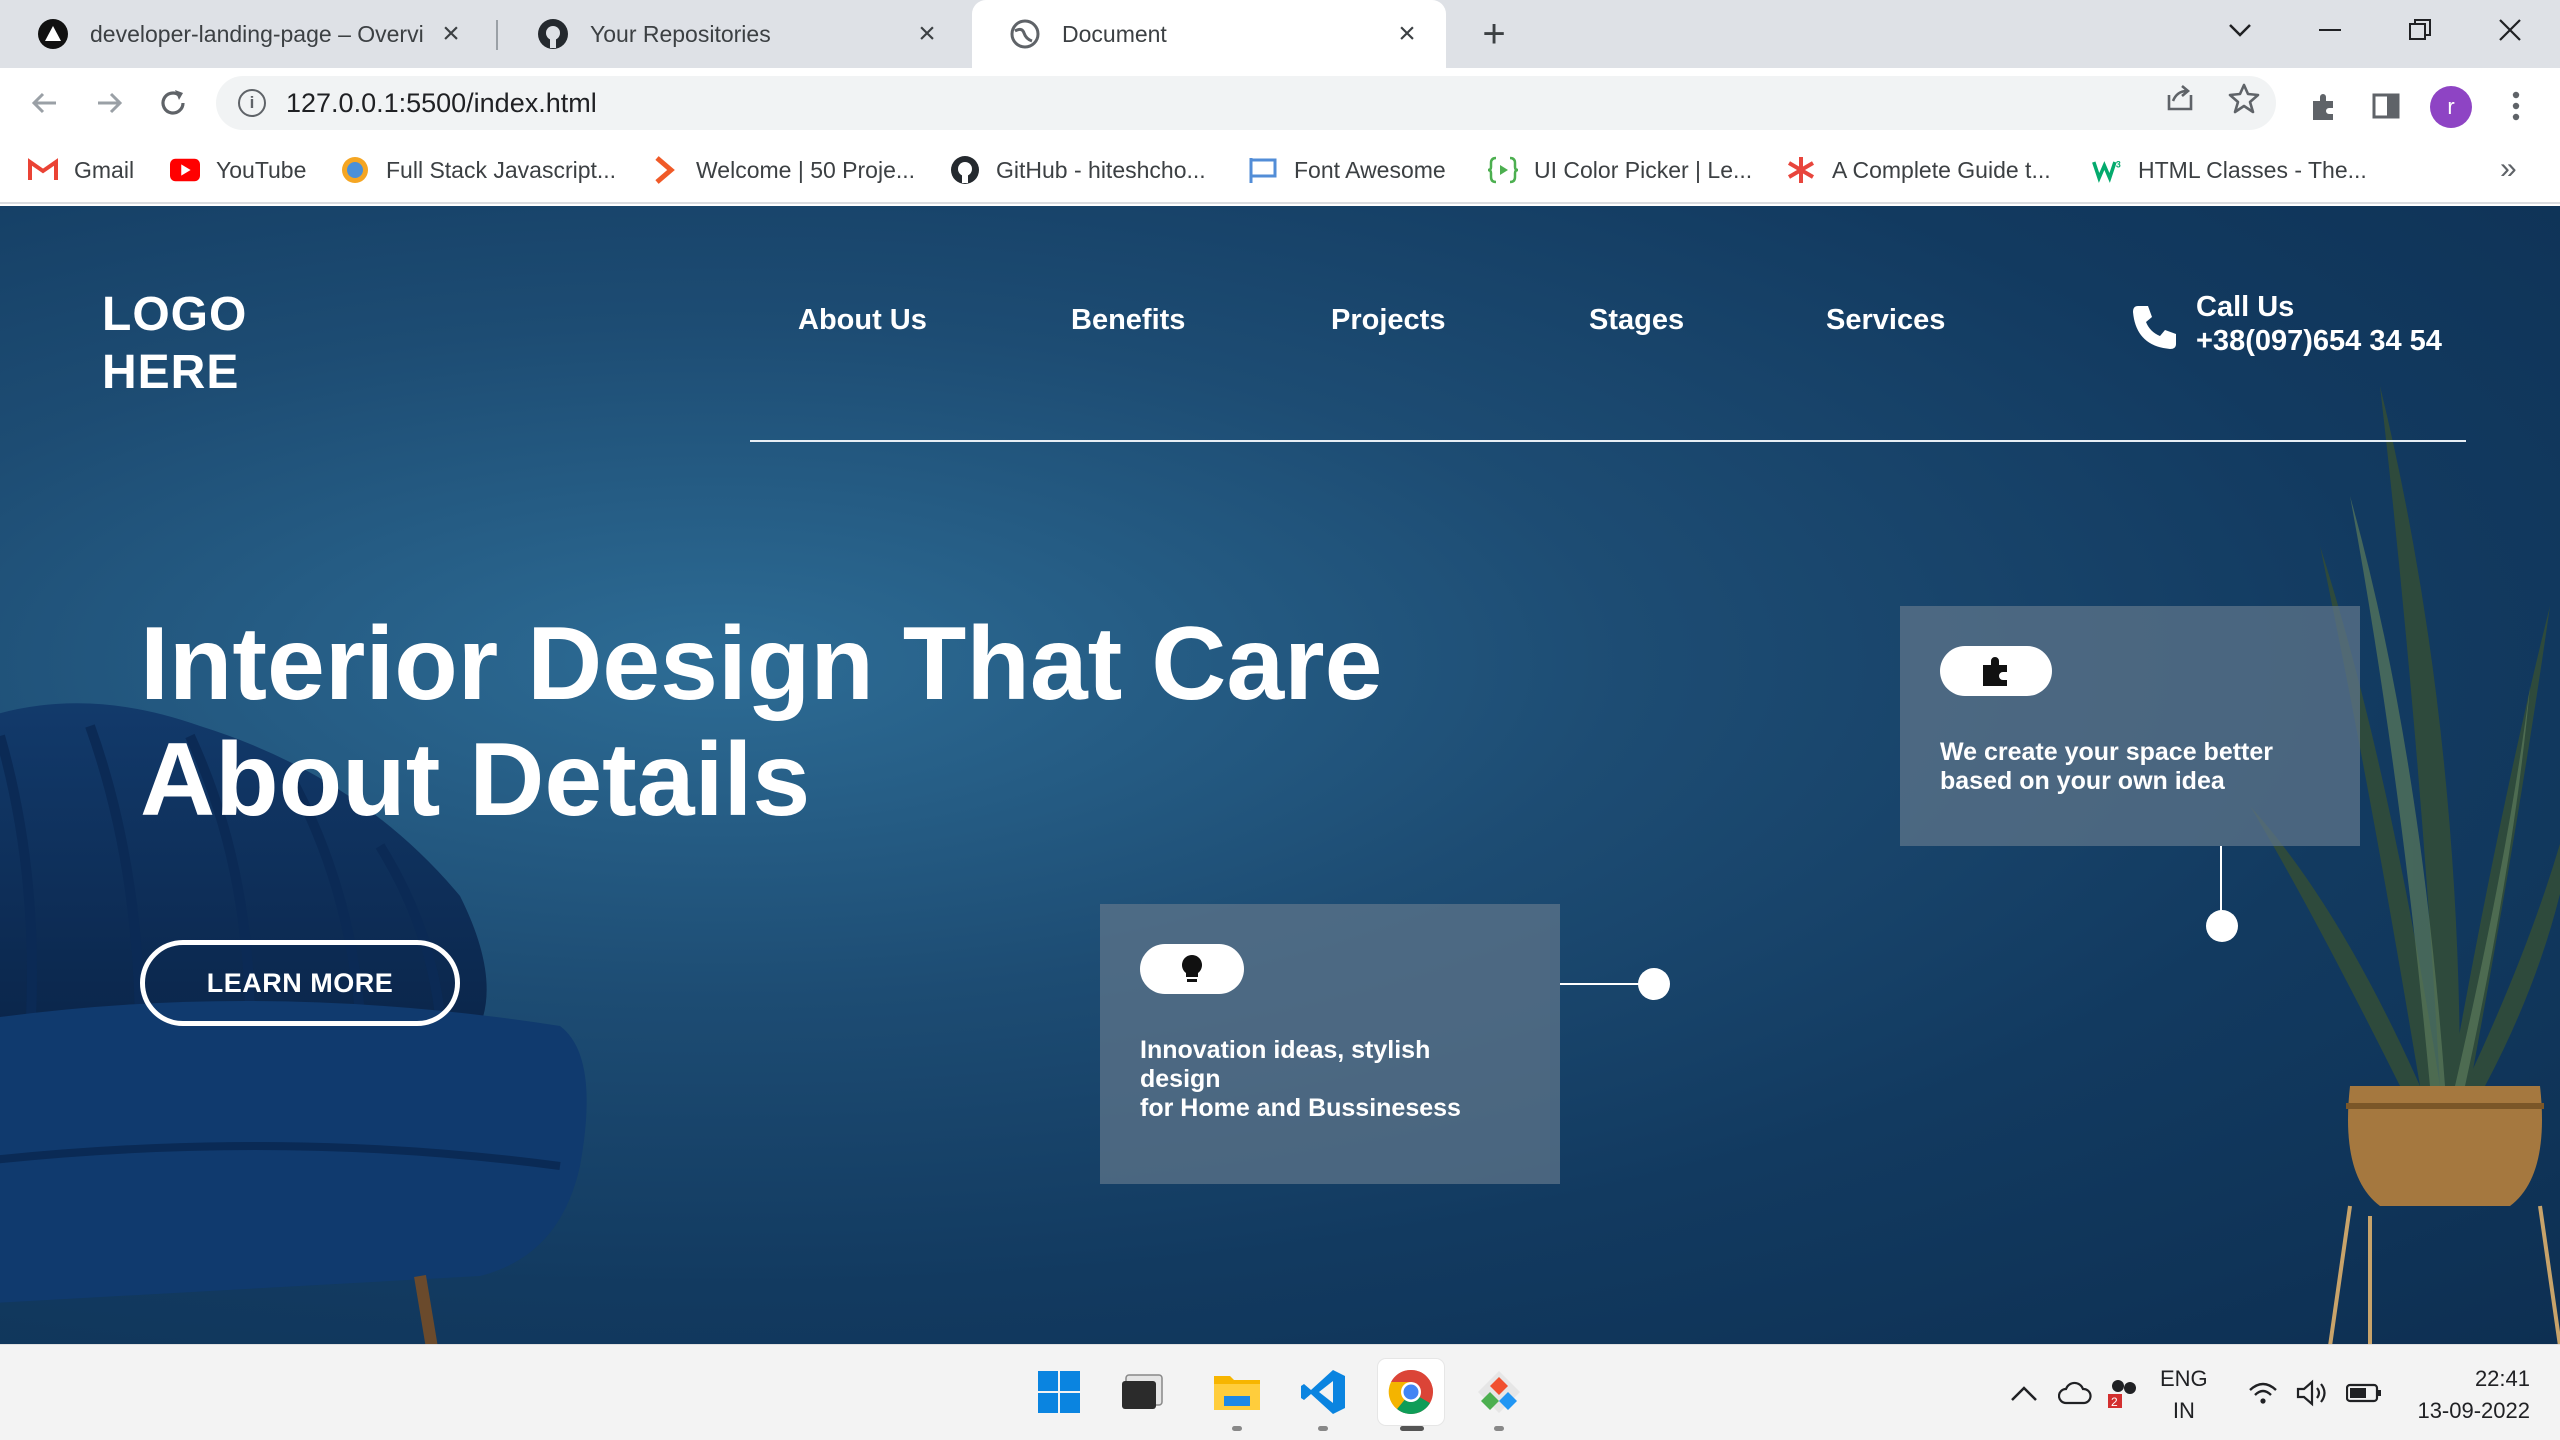 The height and width of the screenshot is (1440, 2560). I want to click on card-text-line: based on your own idea, so click(2082, 781).